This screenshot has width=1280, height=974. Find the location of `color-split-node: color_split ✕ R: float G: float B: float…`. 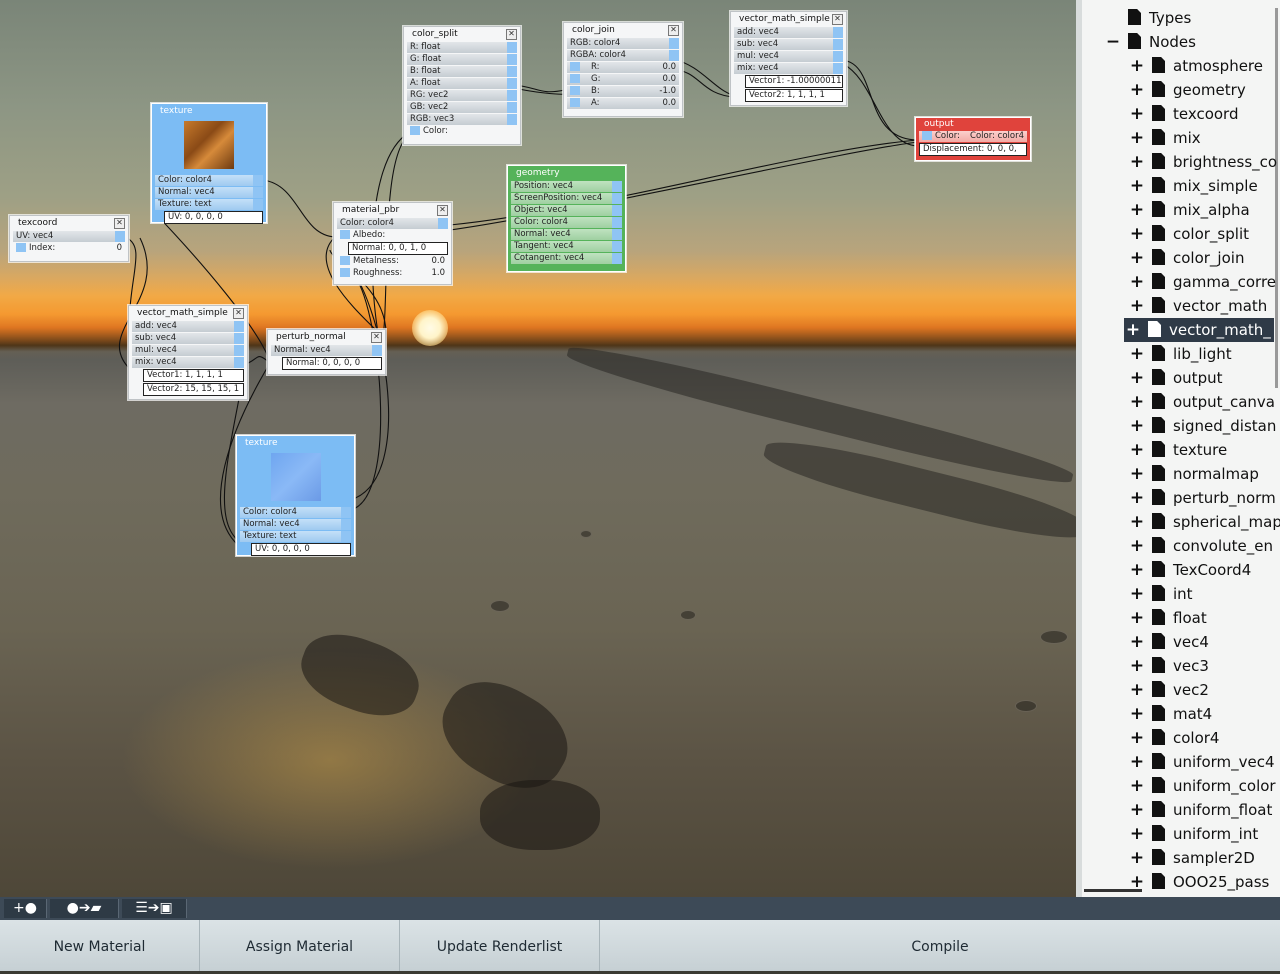

color-split-node: color_split ✕ R: float G: float B: float… is located at coordinates (462, 85).